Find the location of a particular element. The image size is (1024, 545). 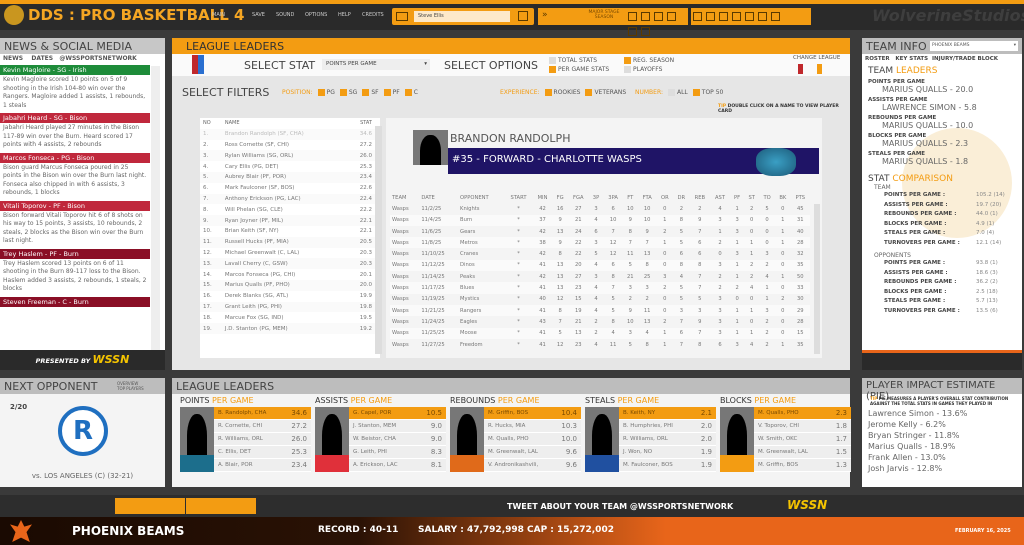

trophy-icon is located at coordinates (658, 16).